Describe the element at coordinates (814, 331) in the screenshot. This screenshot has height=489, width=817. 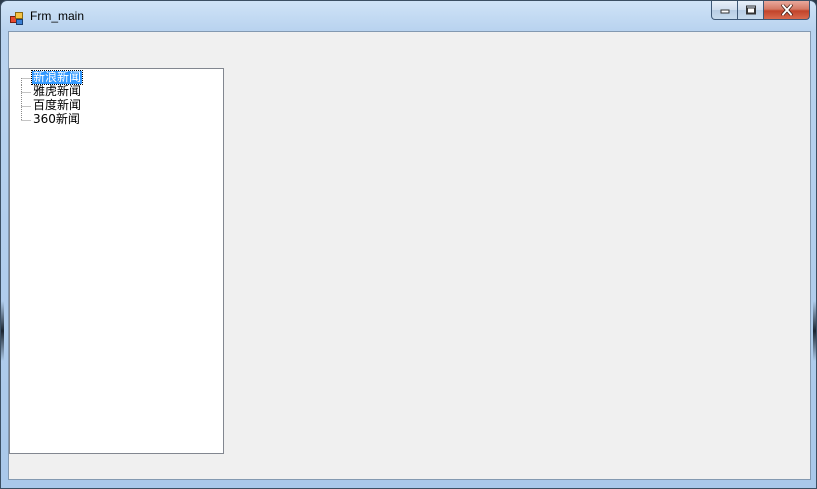
I see `window-edge-right` at that location.